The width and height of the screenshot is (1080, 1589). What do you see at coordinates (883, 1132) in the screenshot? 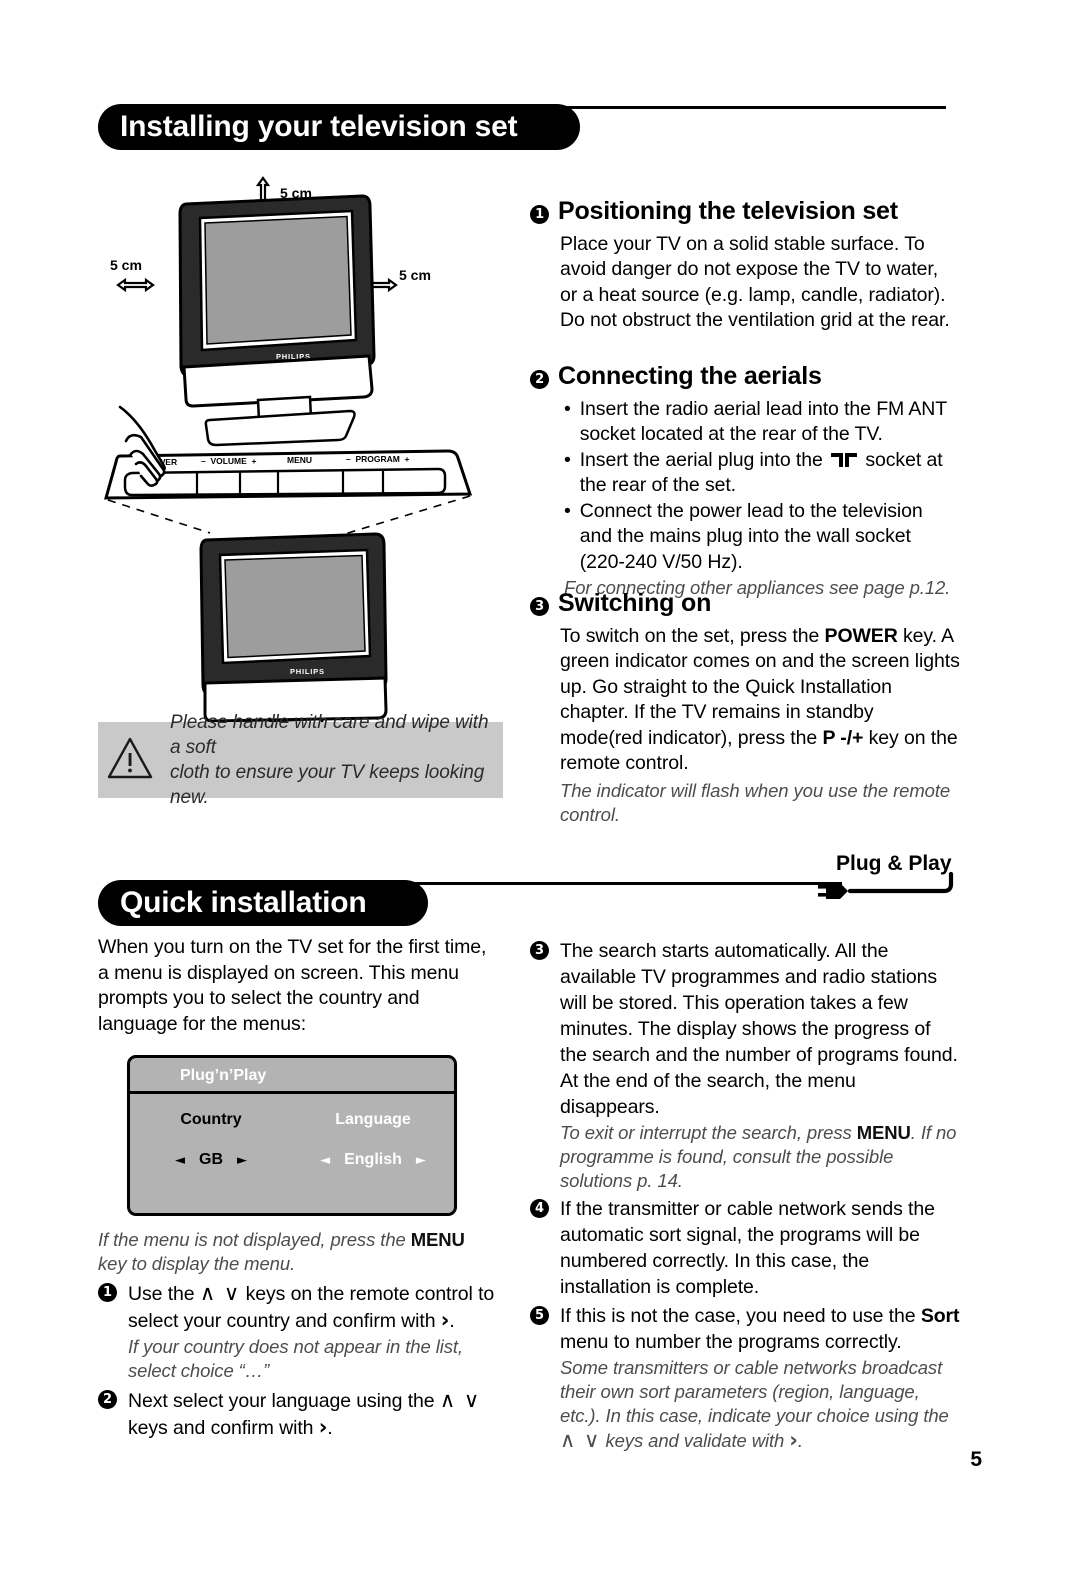
I see `menu-key-label: MENU` at bounding box center [883, 1132].